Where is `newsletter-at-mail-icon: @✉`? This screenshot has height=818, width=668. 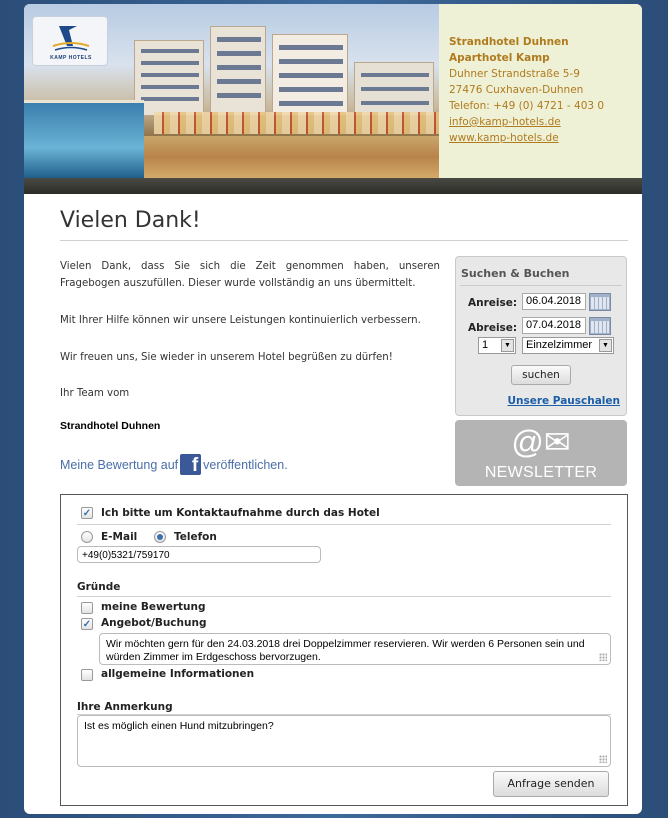
newsletter-at-mail-icon: @✉ is located at coordinates (541, 442).